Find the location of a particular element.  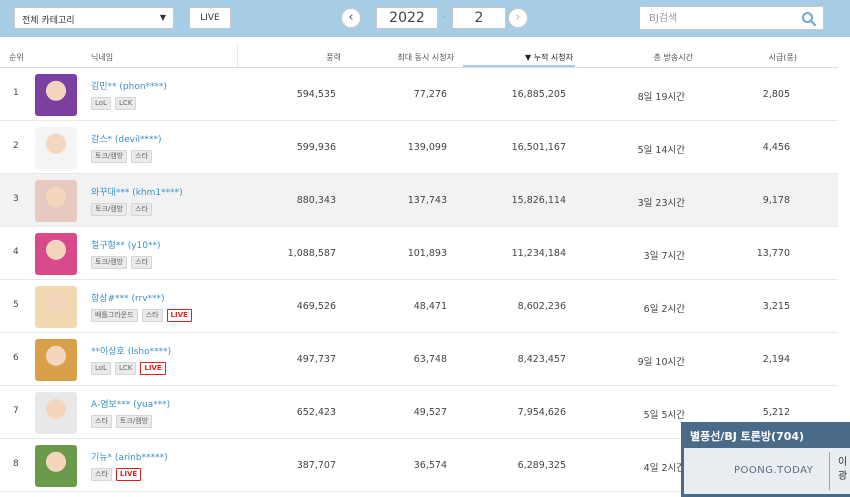

bj-nickname-link: A-염보*** (yua***) is located at coordinates (130, 403).